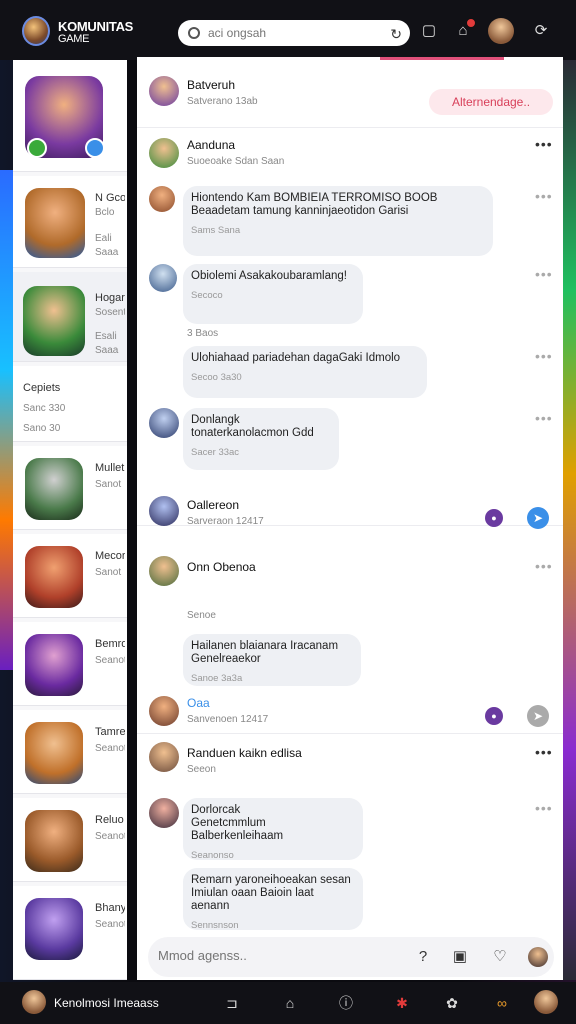 Image resolution: width=576 pixels, height=1024 pixels. I want to click on top-bar: KOMUNITAS GAME ↻ ▢ ⌂ ⟳, so click(288, 30).